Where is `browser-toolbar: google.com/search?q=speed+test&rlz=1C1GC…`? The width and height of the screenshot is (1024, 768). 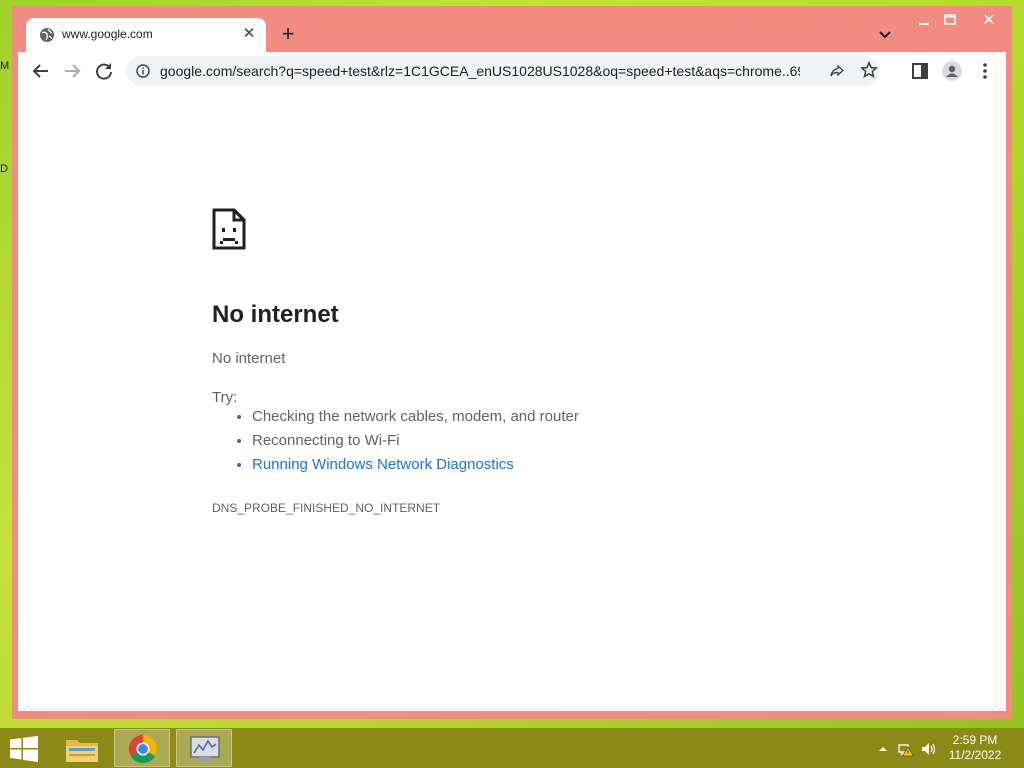
browser-toolbar: google.com/search?q=speed+test&rlz=1C1GC… is located at coordinates (512, 71).